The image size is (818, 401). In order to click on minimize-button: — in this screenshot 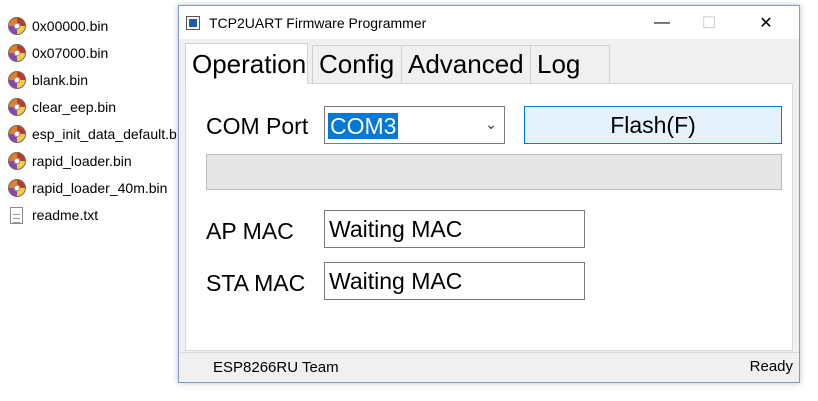, I will do `click(662, 22)`.